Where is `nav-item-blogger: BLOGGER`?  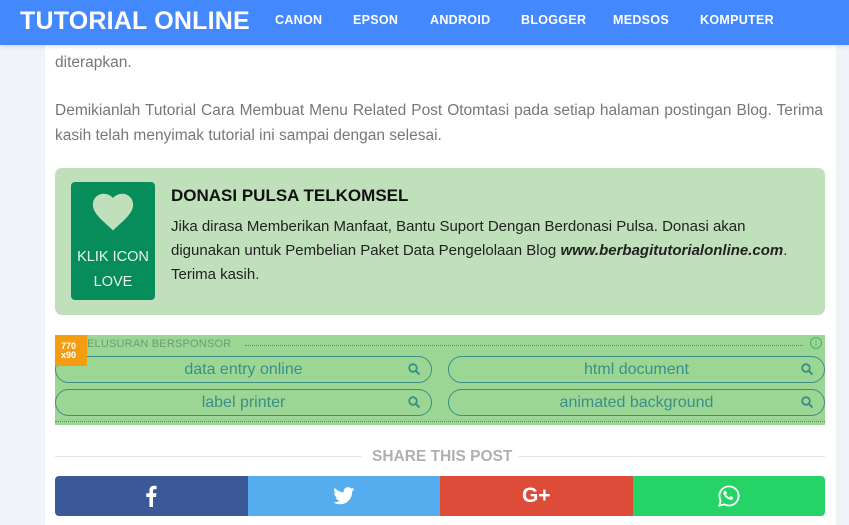
nav-item-blogger: BLOGGER is located at coordinates (553, 20).